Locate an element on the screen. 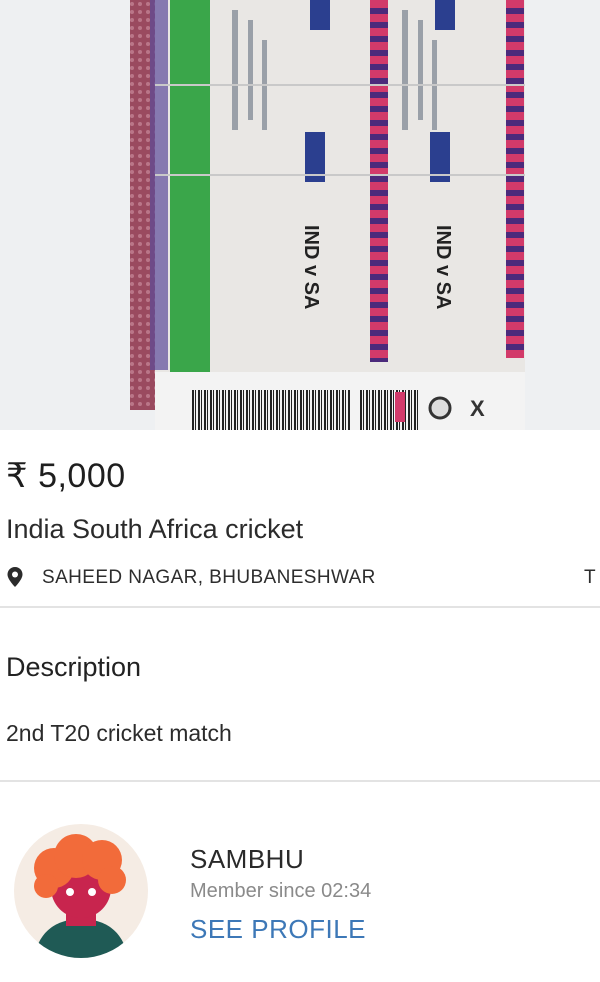 This screenshot has width=600, height=982. member-since: Member since 02:34 is located at coordinates (281, 891).